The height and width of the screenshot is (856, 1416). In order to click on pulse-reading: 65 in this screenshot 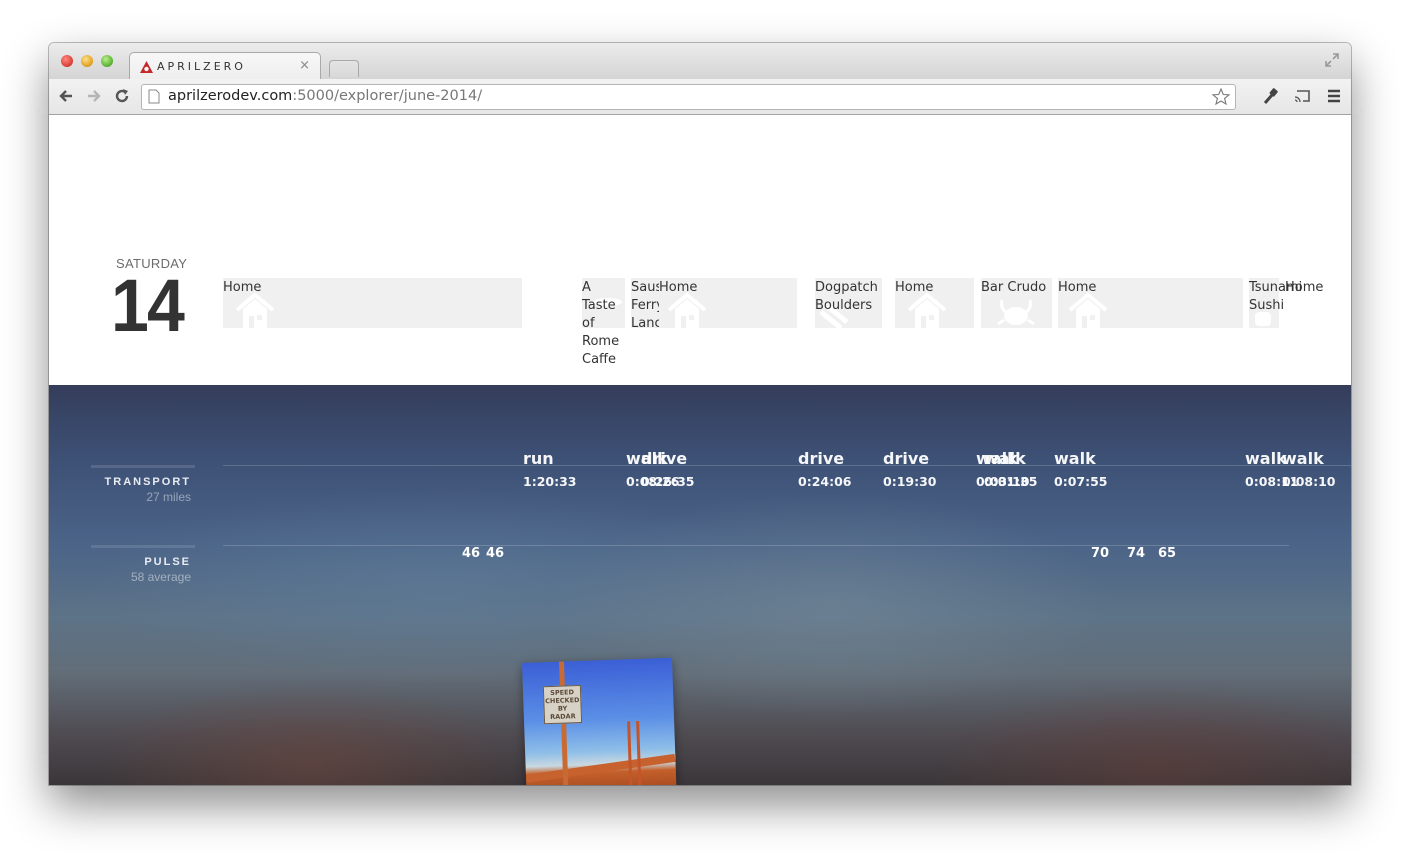, I will do `click(1167, 553)`.